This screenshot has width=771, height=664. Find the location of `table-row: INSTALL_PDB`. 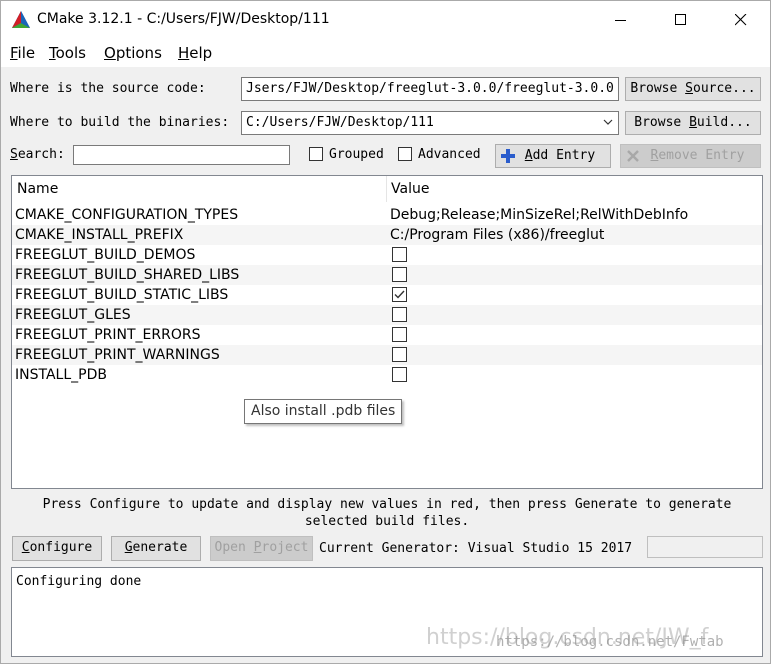

table-row: INSTALL_PDB is located at coordinates (387, 375).